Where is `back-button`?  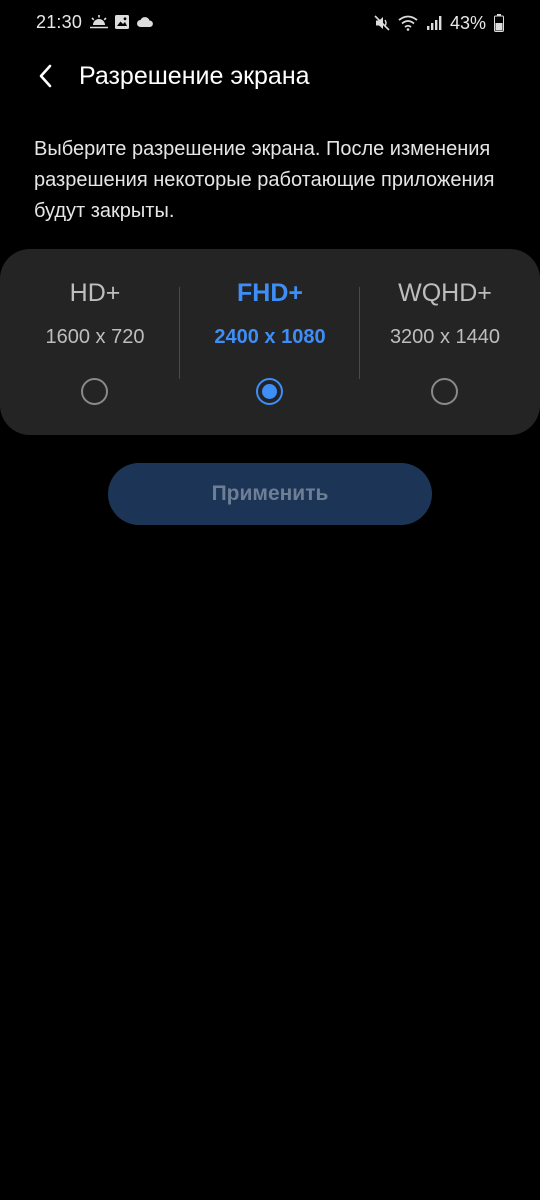 back-button is located at coordinates (46, 78).